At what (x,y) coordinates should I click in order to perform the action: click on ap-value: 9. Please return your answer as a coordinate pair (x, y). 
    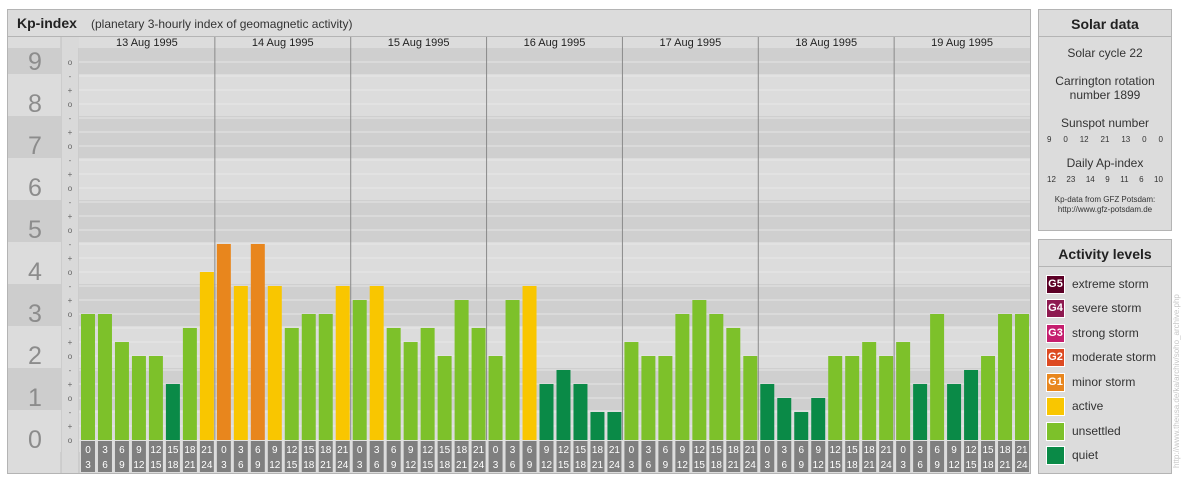
    Looking at the image, I should click on (1107, 179).